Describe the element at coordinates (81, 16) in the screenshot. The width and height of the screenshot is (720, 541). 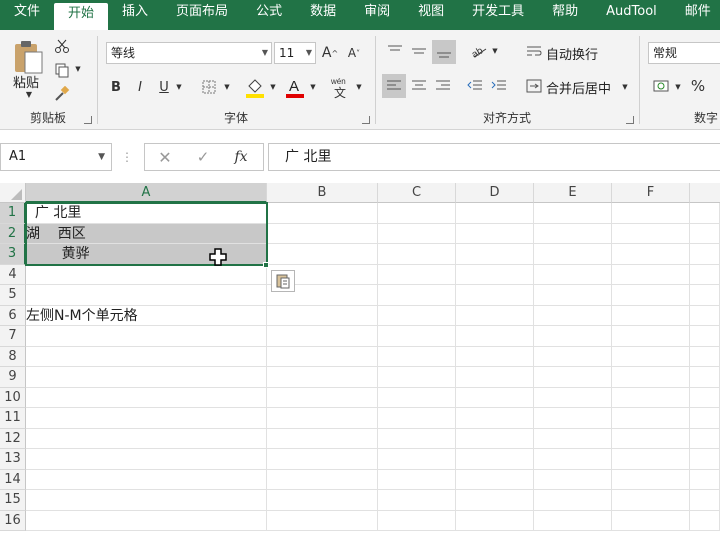
I see `tab-home: 开始` at that location.